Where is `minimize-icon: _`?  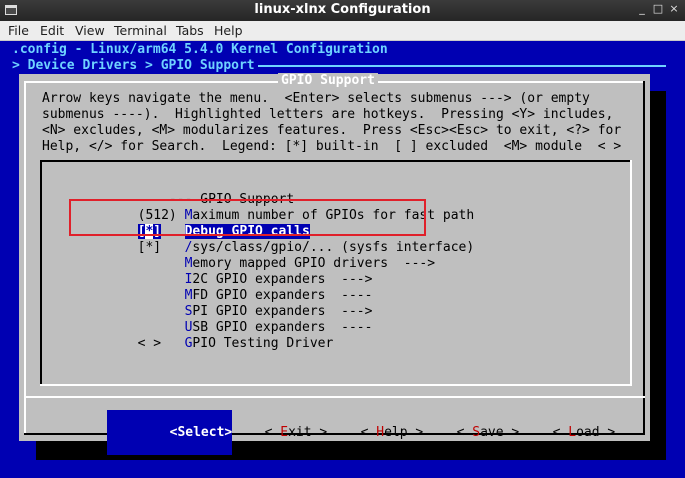
minimize-icon: _ is located at coordinates (642, 8).